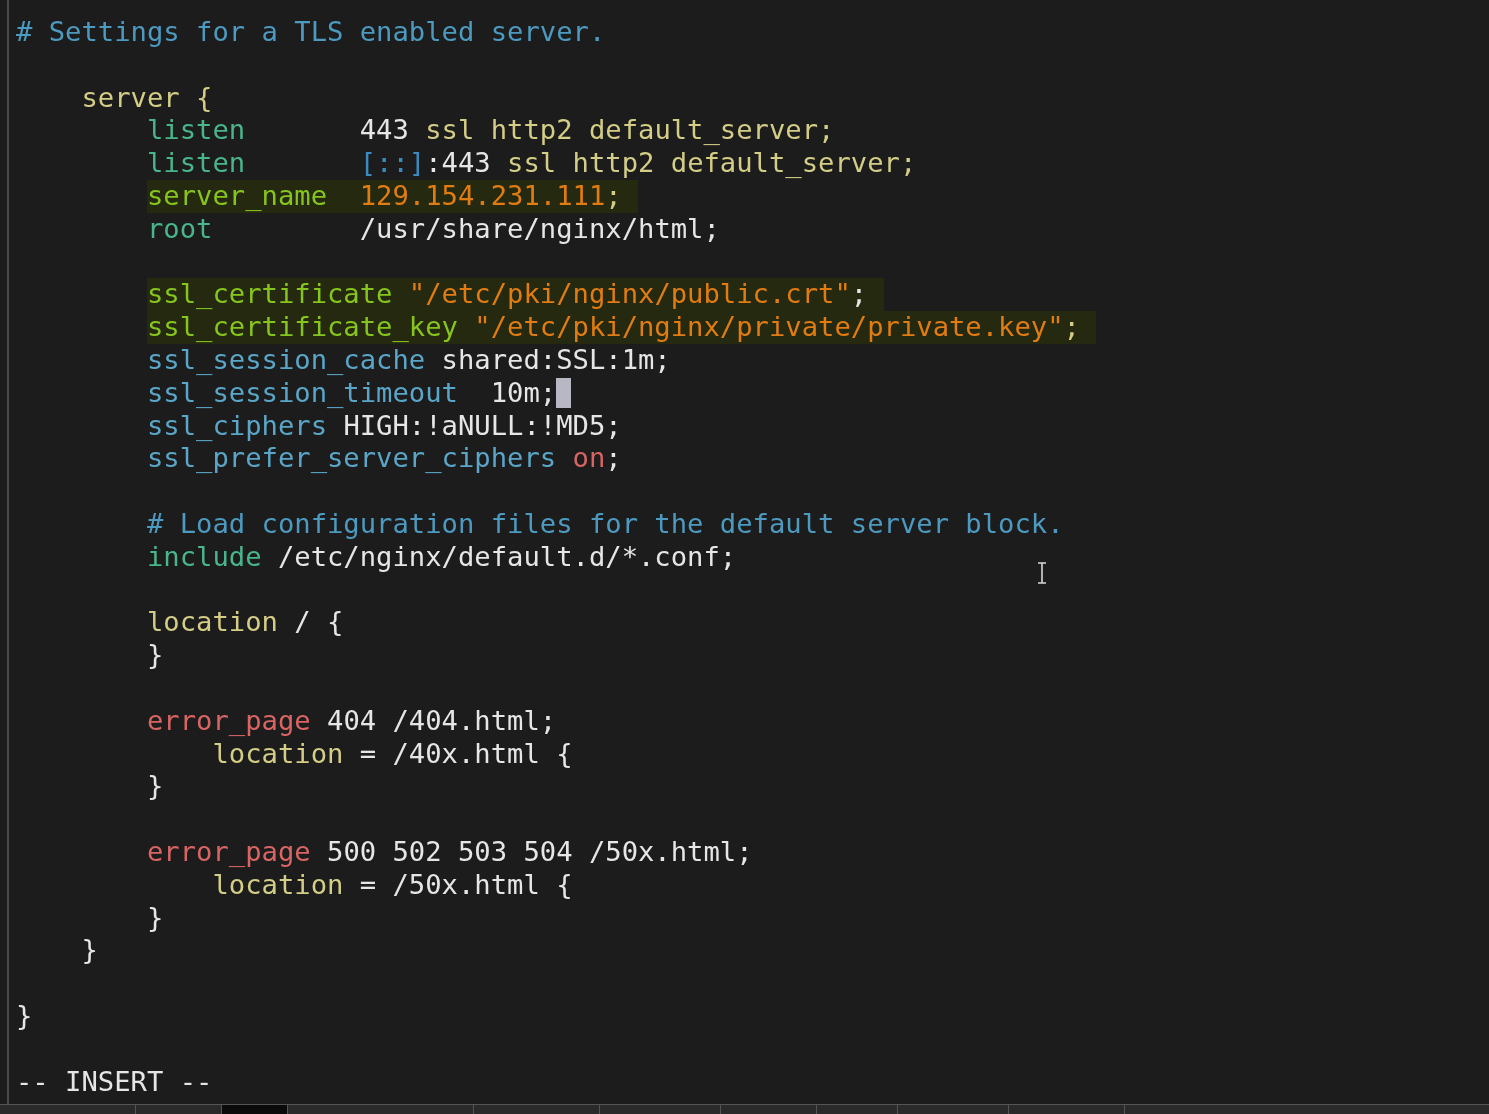 This screenshot has height=1114, width=1489. What do you see at coordinates (393, 754) in the screenshot?
I see `code-line: location = /40x.html {` at bounding box center [393, 754].